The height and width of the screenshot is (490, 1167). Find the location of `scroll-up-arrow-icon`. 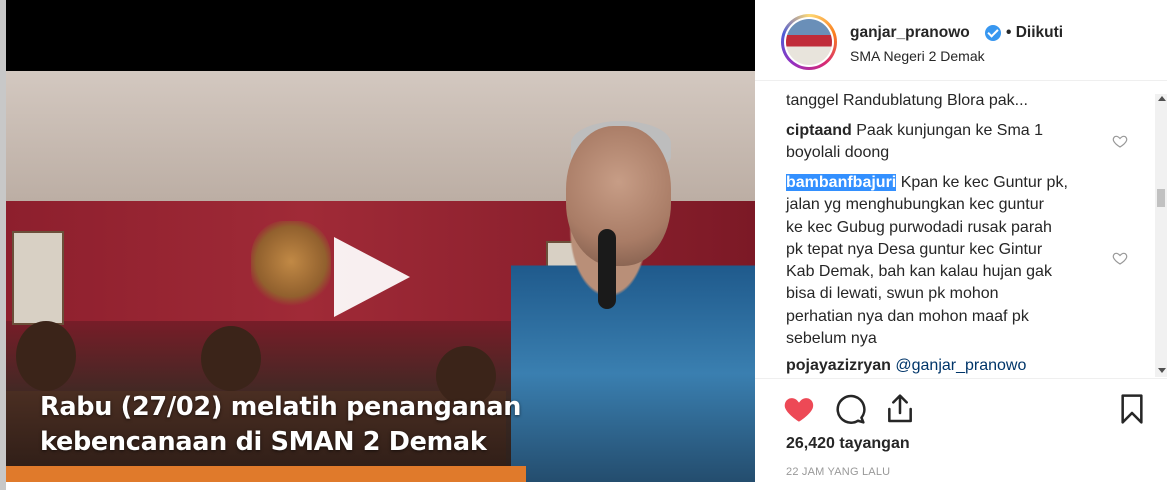

scroll-up-arrow-icon is located at coordinates (1162, 98).